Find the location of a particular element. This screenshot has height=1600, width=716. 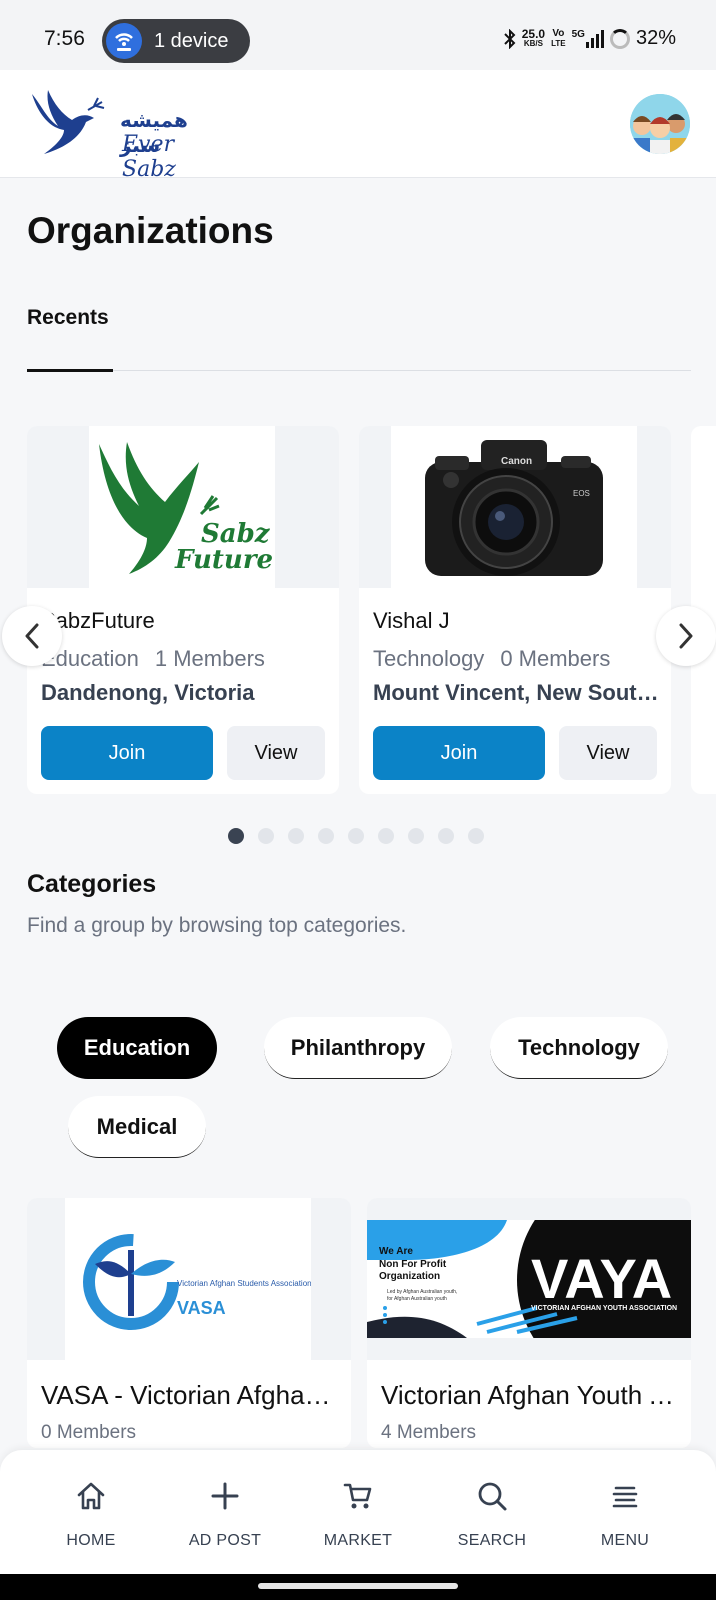

system-nav-bar is located at coordinates (358, 1587).